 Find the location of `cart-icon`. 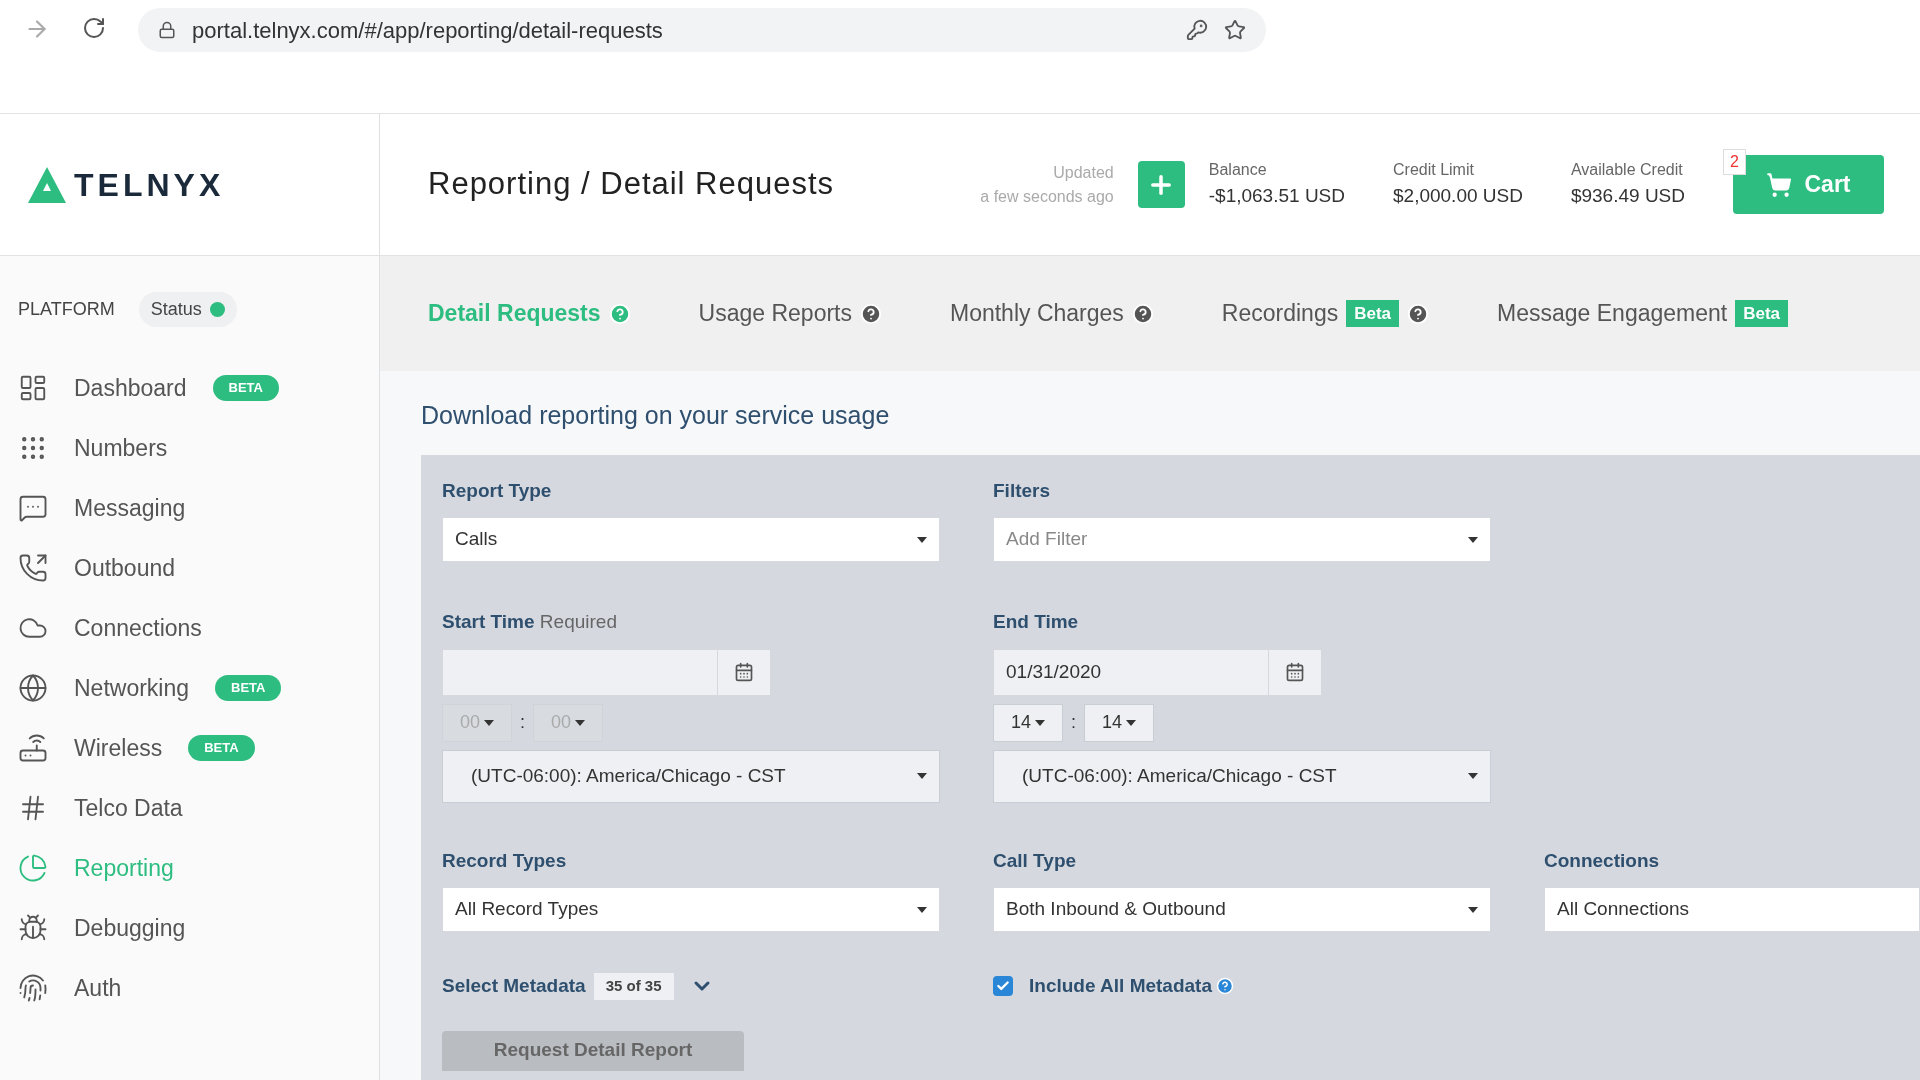

cart-icon is located at coordinates (1779, 184).